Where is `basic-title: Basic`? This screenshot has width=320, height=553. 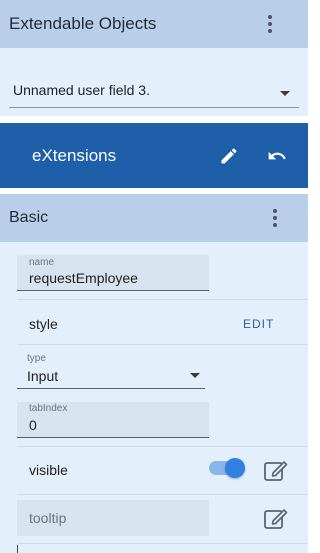
basic-title: Basic is located at coordinates (29, 217).